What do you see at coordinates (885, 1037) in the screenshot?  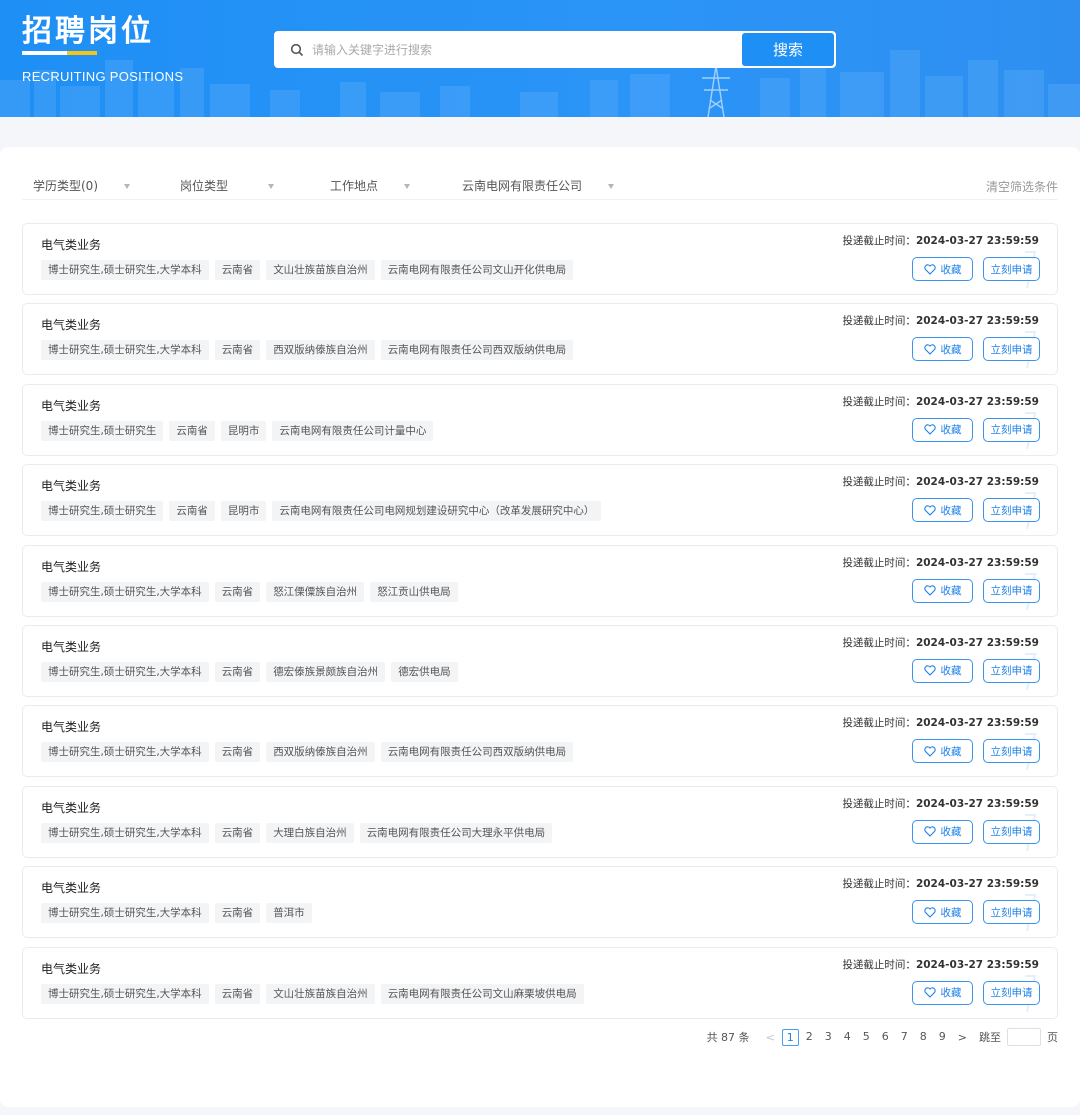 I see `page-number: 6` at bounding box center [885, 1037].